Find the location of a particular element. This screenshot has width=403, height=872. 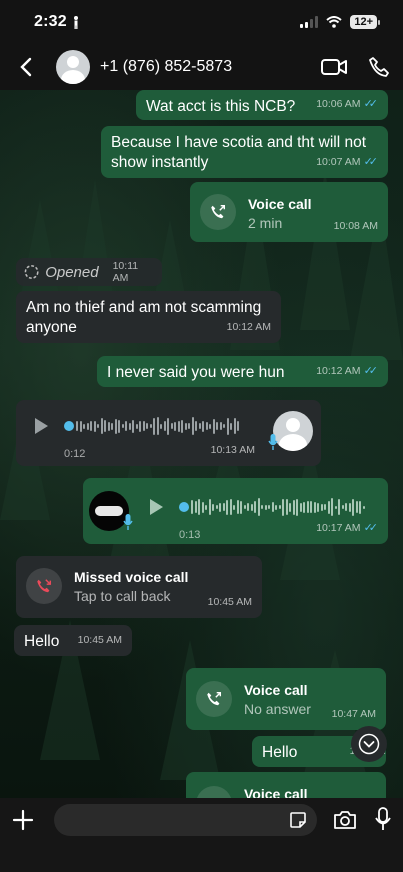

scroll-to-bottom-button is located at coordinates (369, 744).